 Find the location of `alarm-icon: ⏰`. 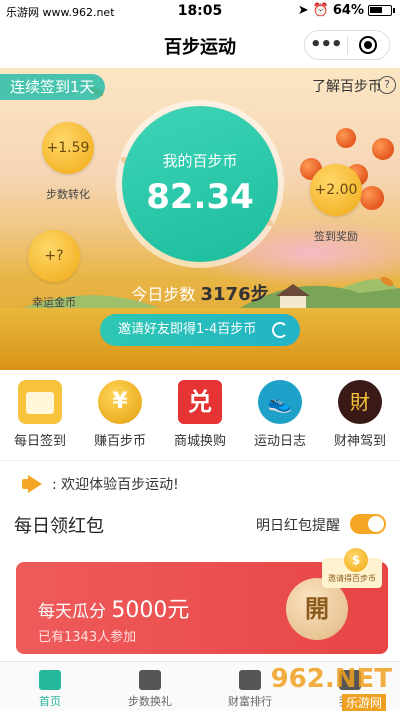

alarm-icon: ⏰ is located at coordinates (320, 10).